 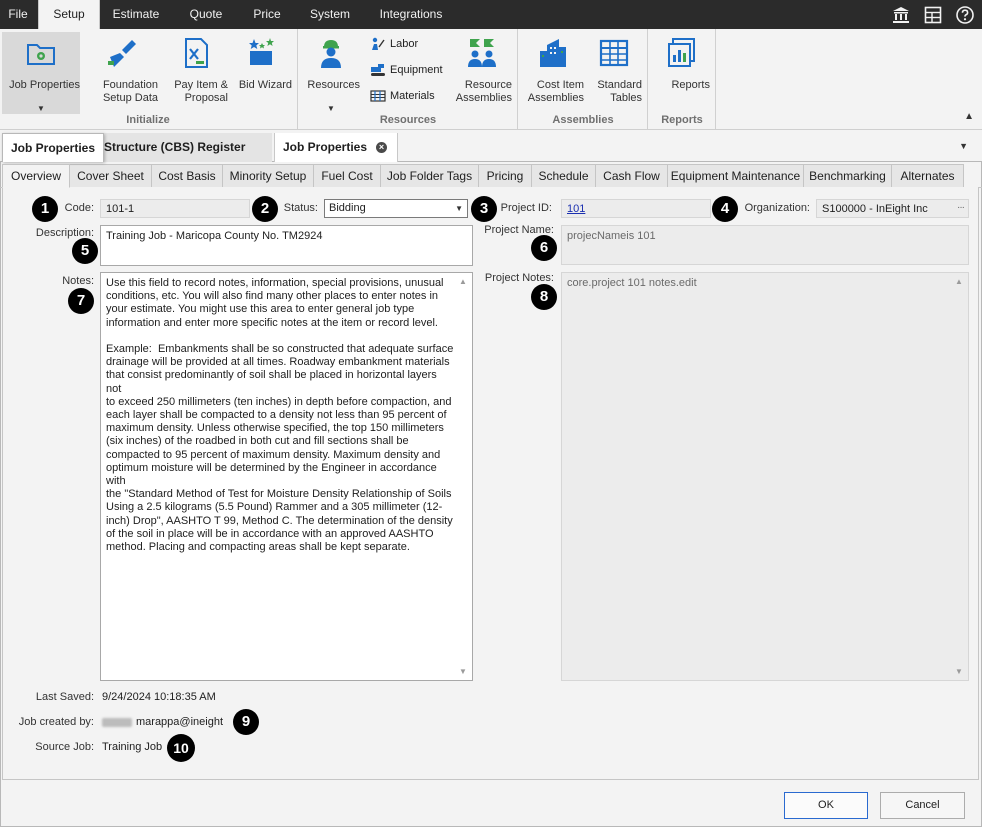 What do you see at coordinates (961, 207) in the screenshot?
I see `more-icon: ···` at bounding box center [961, 207].